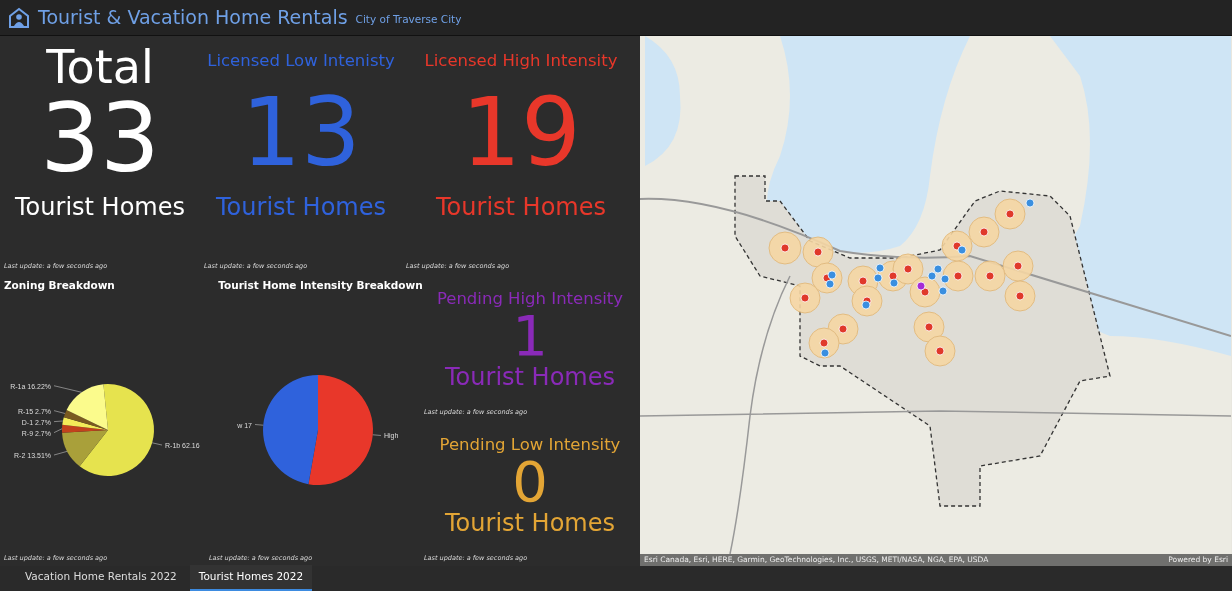 This screenshot has height=591, width=1232. What do you see at coordinates (320, 285) in the screenshot?
I see `chart-title: Tourist Home Intensity Breakdown` at bounding box center [320, 285].